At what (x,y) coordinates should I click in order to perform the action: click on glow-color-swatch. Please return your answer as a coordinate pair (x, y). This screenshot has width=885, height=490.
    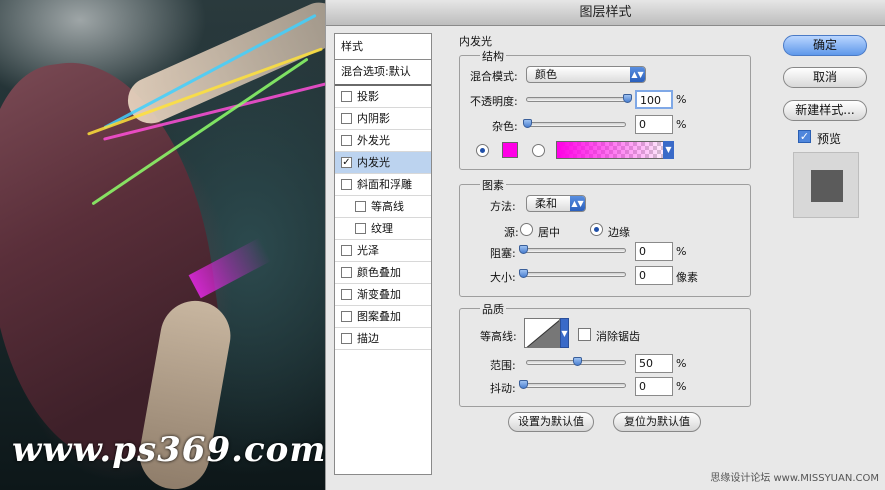
    Looking at the image, I should click on (510, 150).